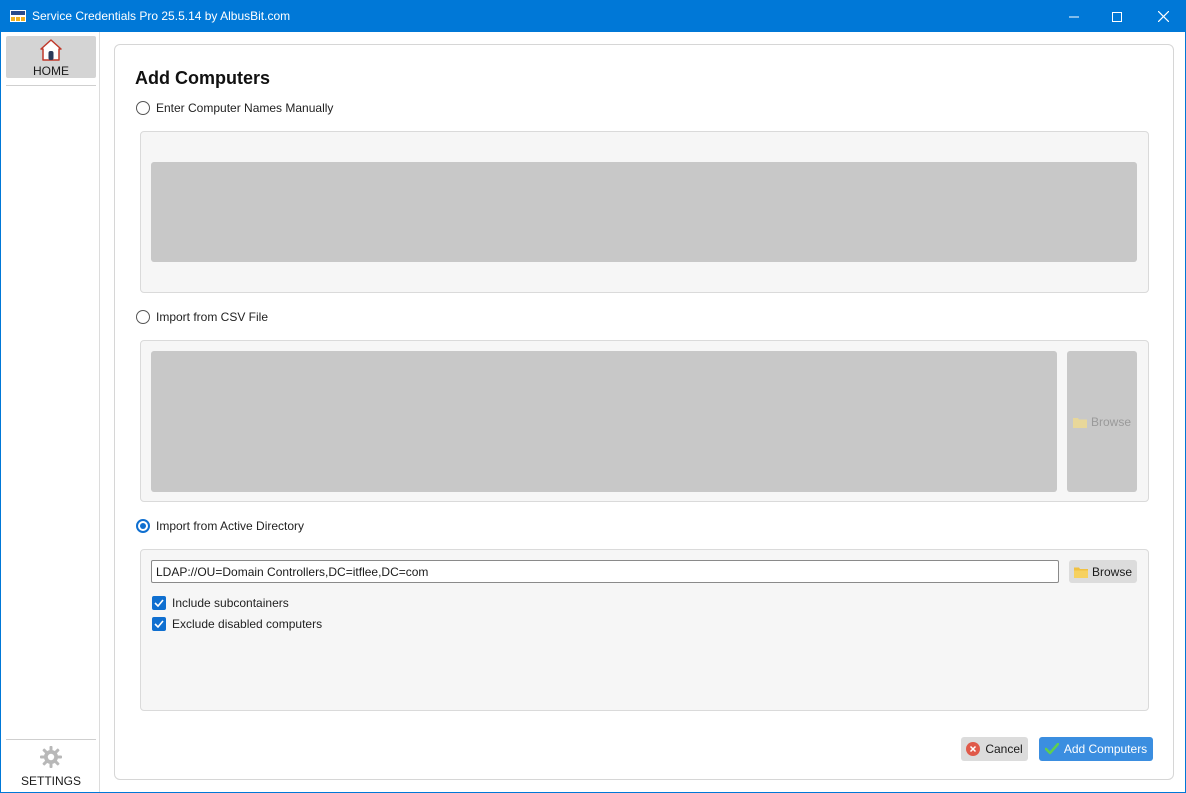 This screenshot has height=793, width=1186. What do you see at coordinates (1111, 571) in the screenshot?
I see `ad-browse-label: Browse` at bounding box center [1111, 571].